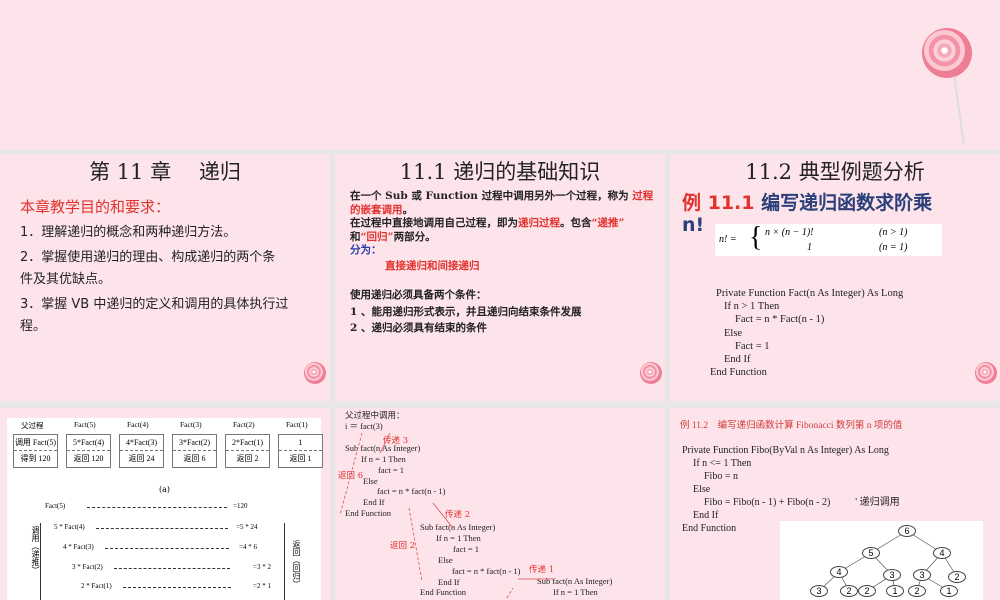 The width and height of the screenshot is (1000, 600). I want to click on slide-title: 11.1 递归的基础知识, so click(500, 172).